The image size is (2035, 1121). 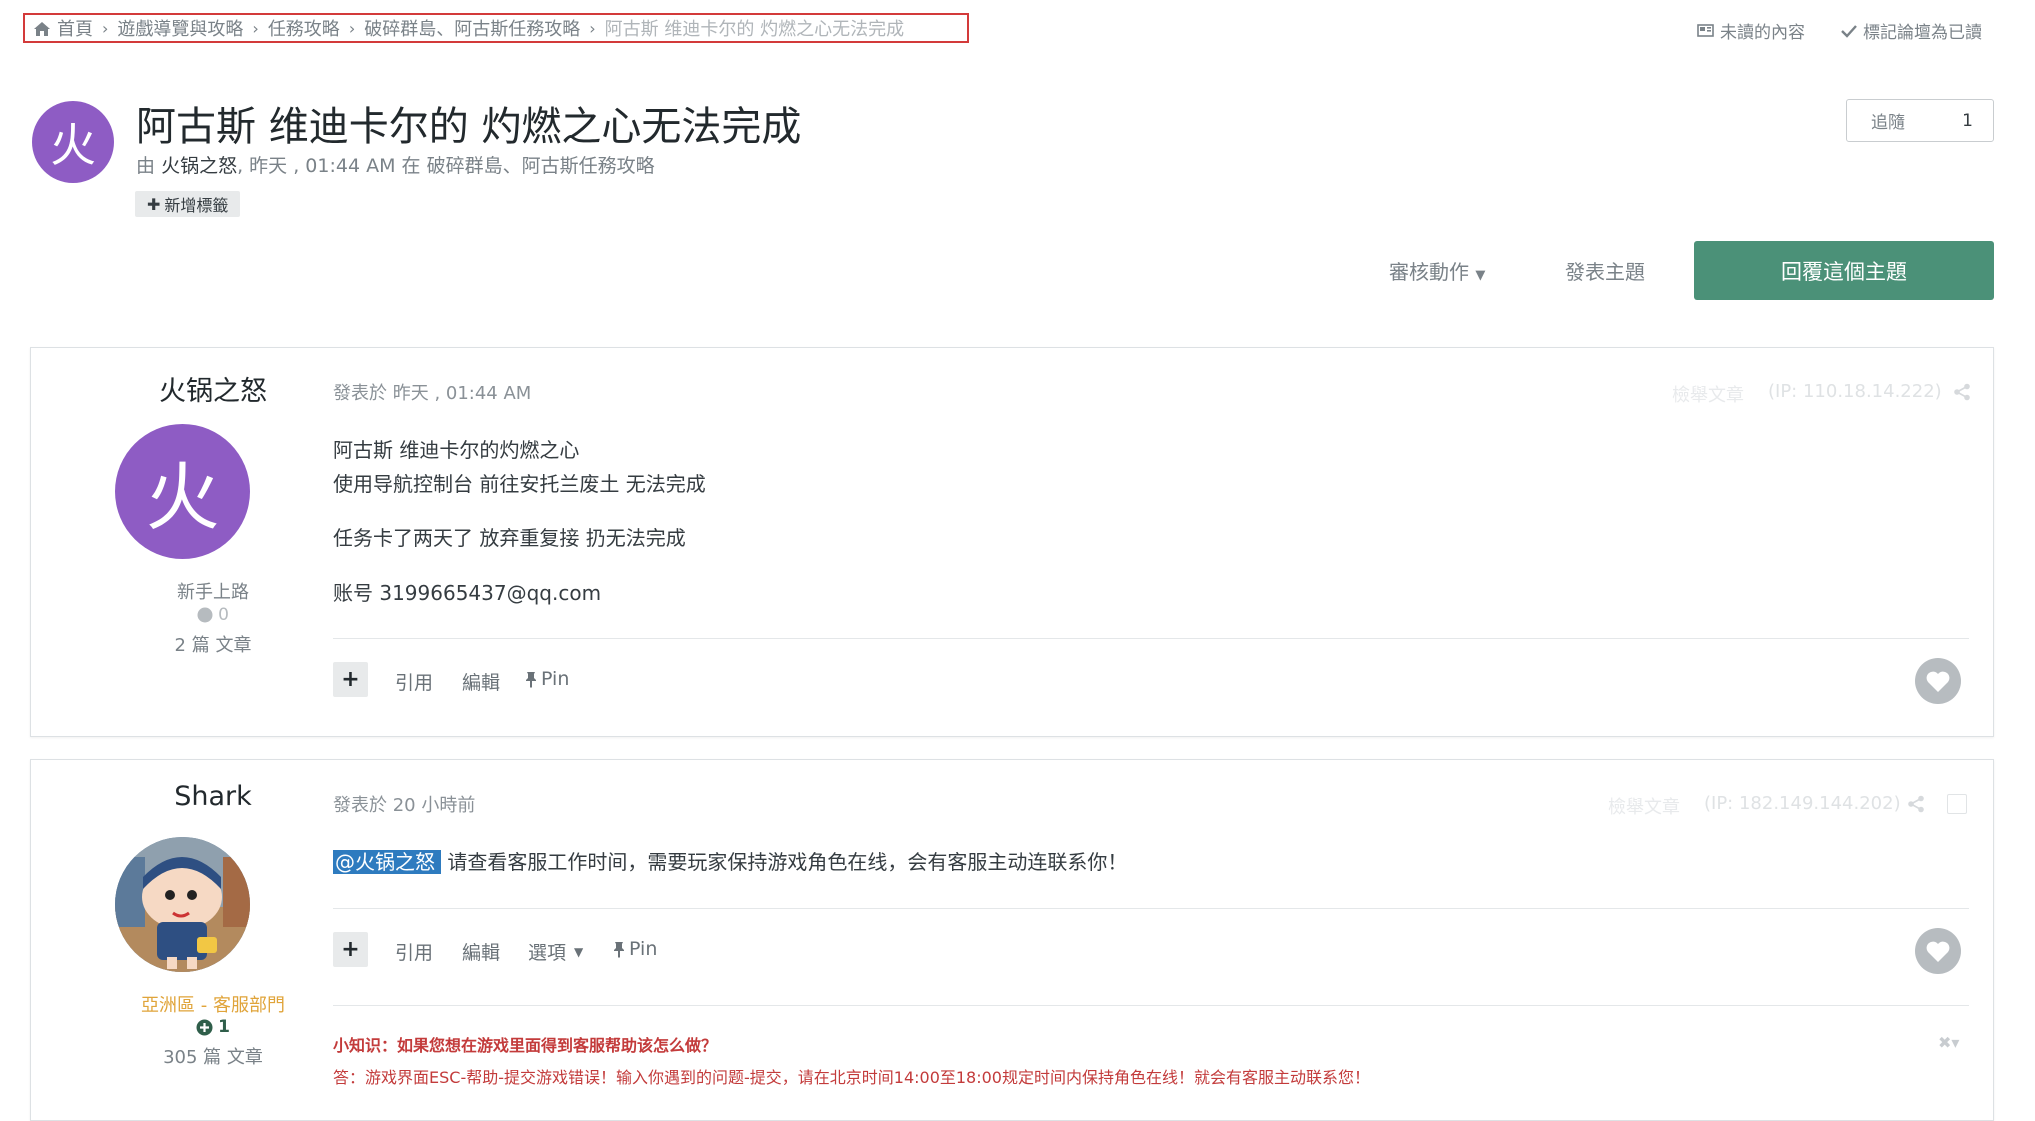 I want to click on topic-byline: 由 火锅之怒, 昨天 , 01:44 AM 在 破碎群島、阿古斯任務攻略, so click(x=395, y=164).